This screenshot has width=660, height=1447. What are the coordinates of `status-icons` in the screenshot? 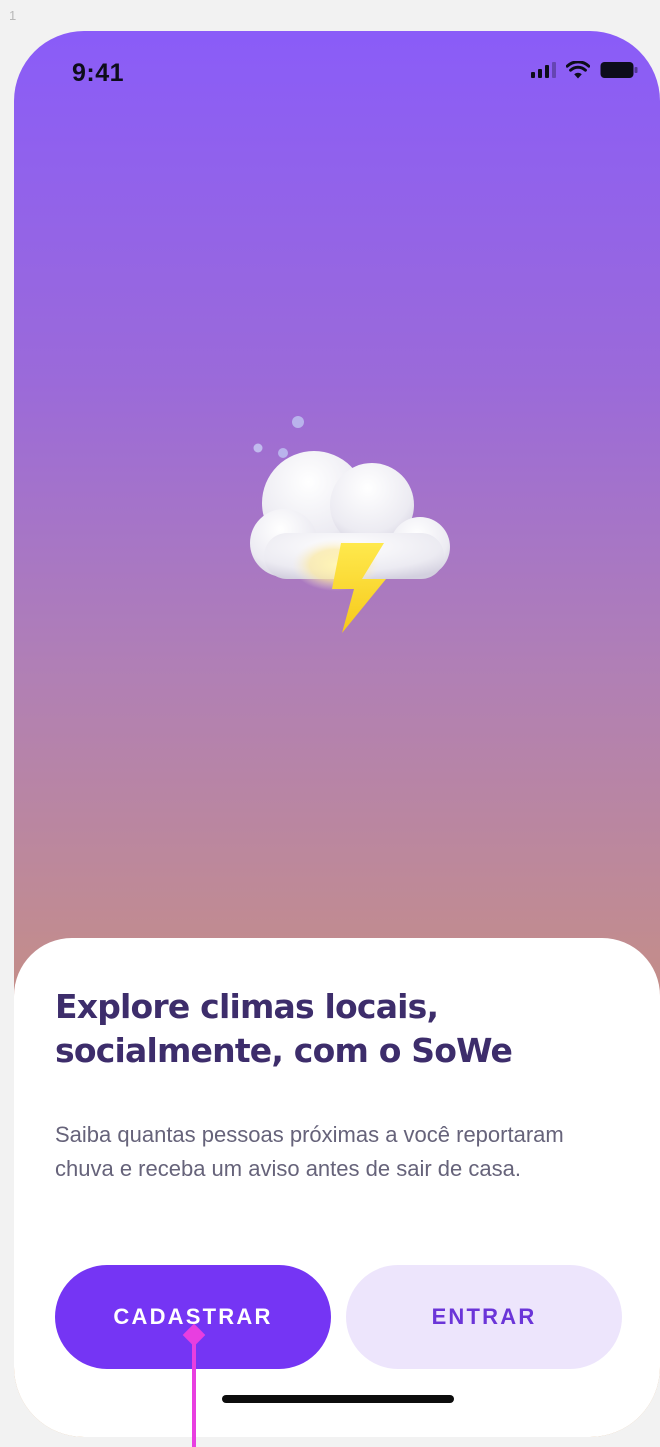 It's located at (584, 70).